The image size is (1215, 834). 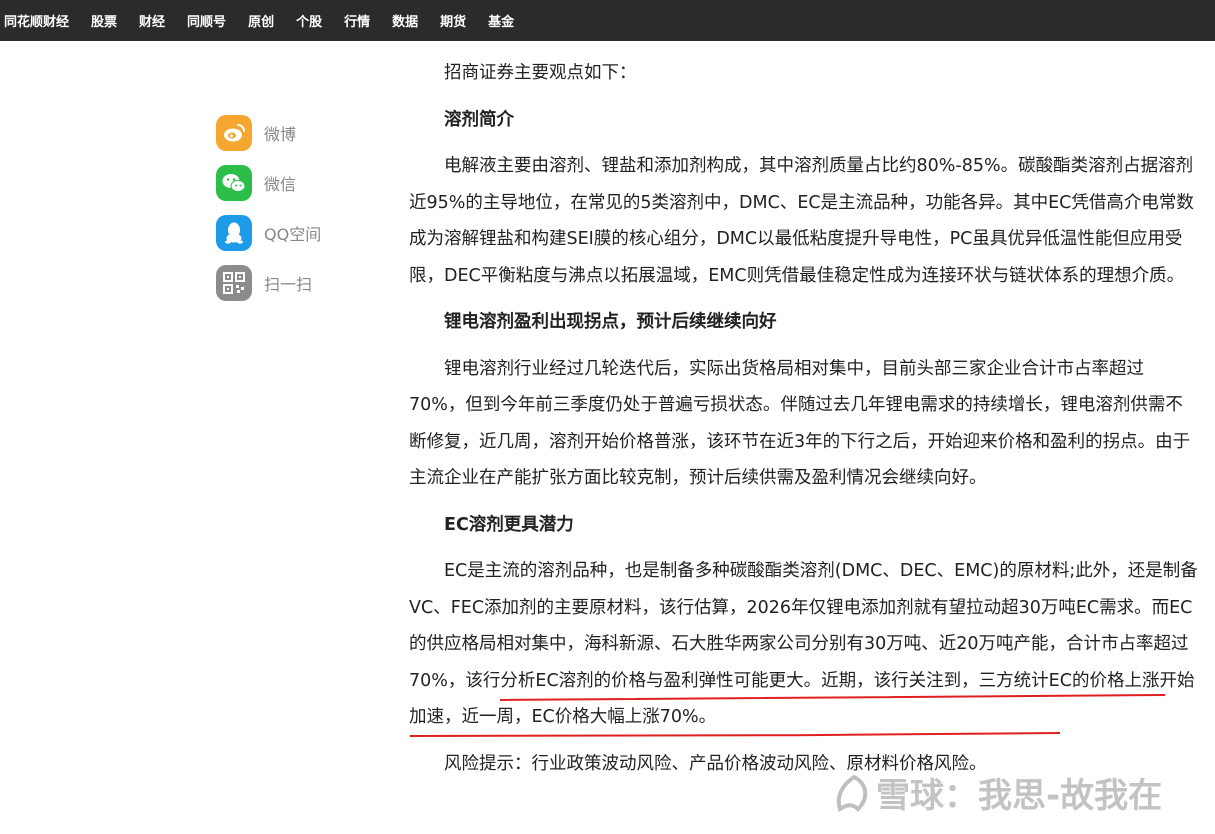 I want to click on qrcode-icon, so click(x=234, y=283).